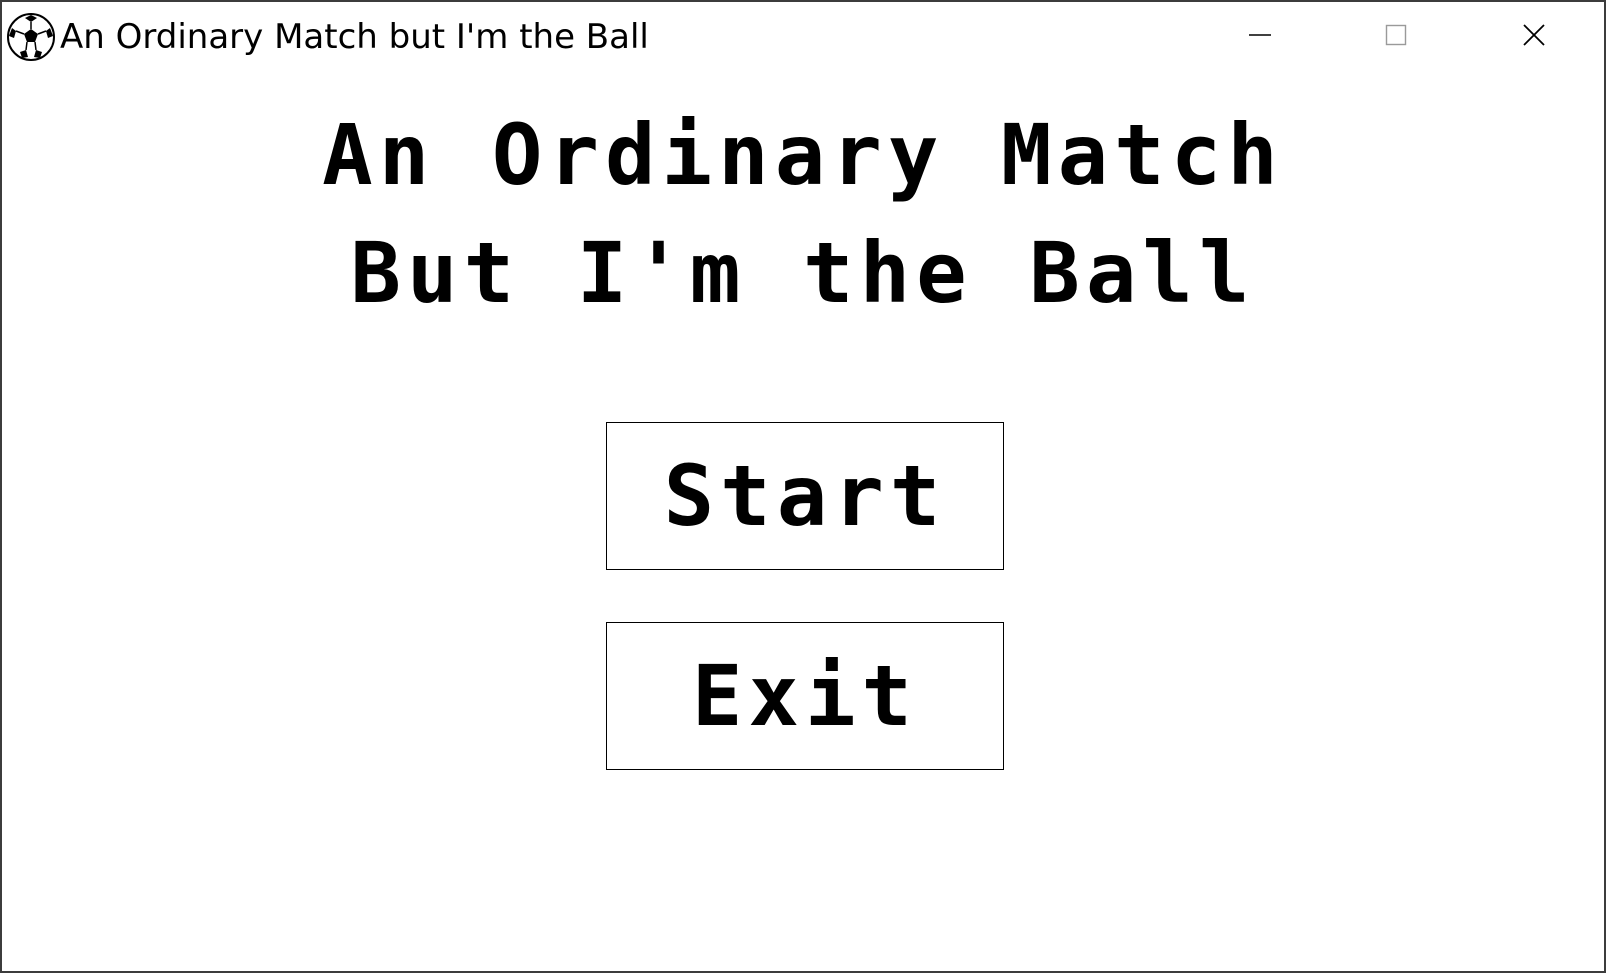 Image resolution: width=1606 pixels, height=973 pixels. I want to click on close-icon, so click(1534, 37).